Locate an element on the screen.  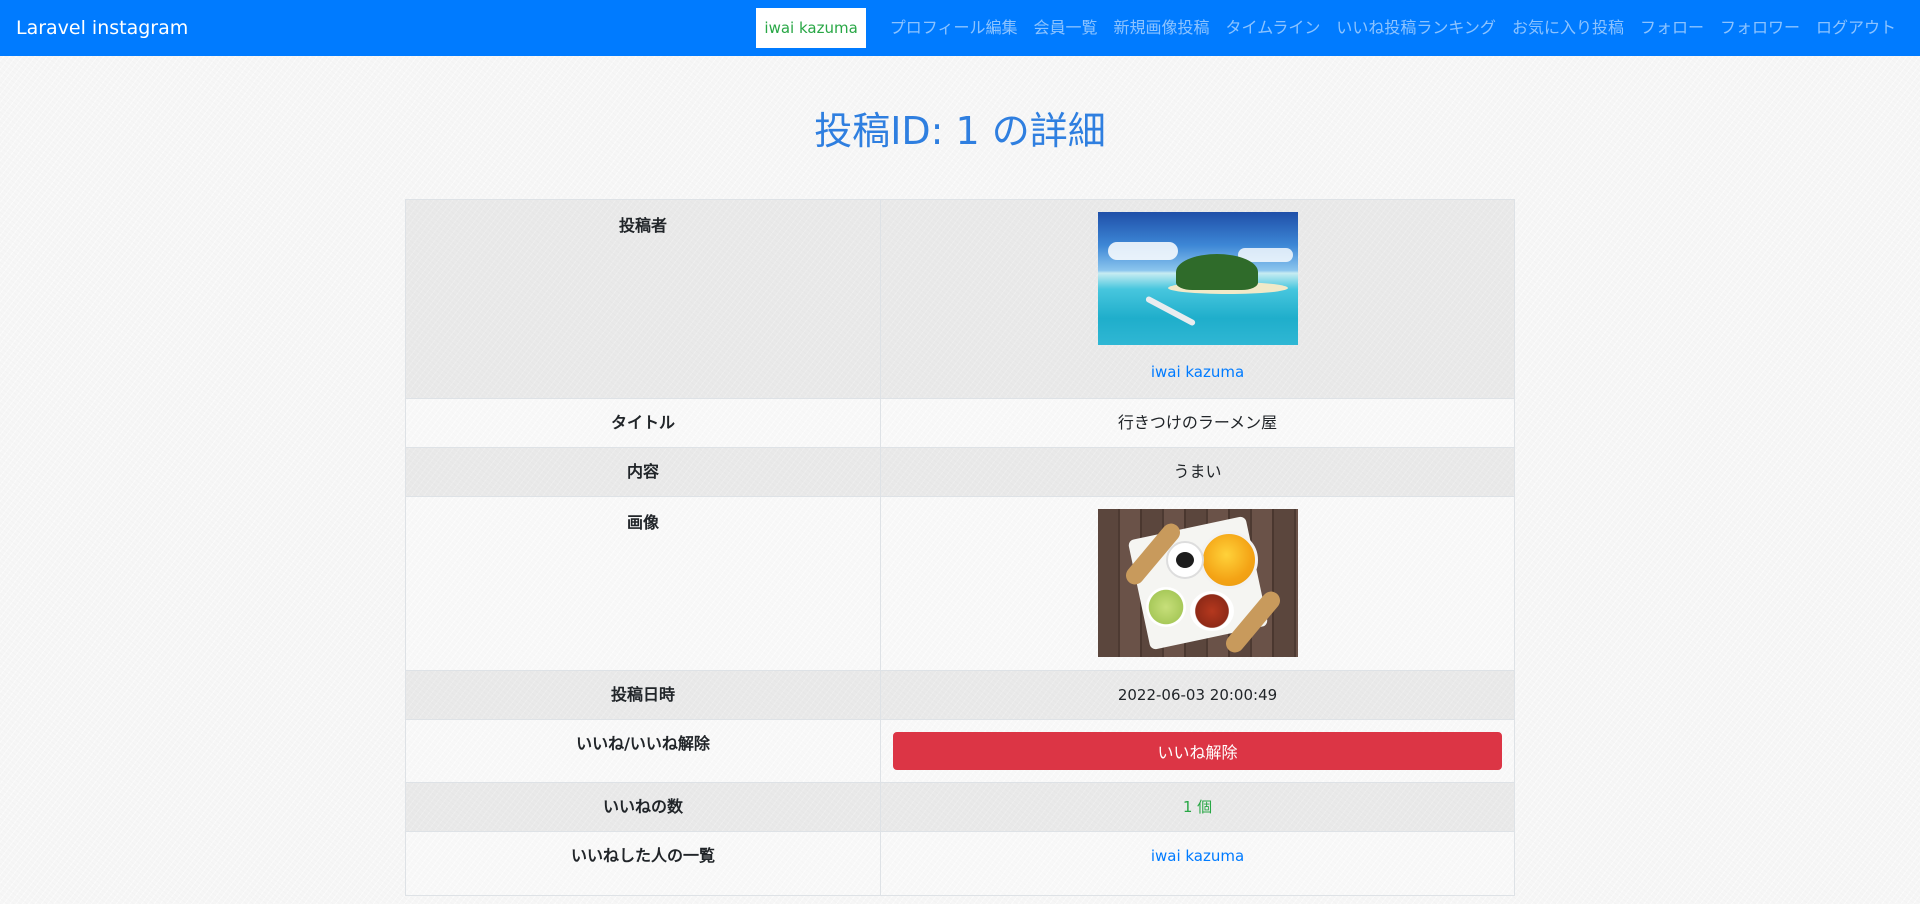
nav-follow: フォロー is located at coordinates (1672, 28).